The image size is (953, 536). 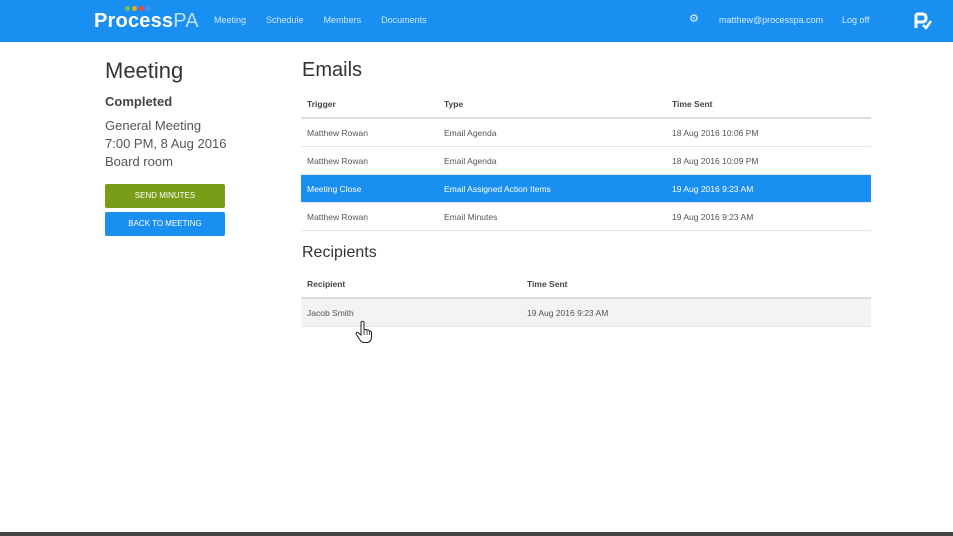 I want to click on bottom-border, so click(x=476, y=534).